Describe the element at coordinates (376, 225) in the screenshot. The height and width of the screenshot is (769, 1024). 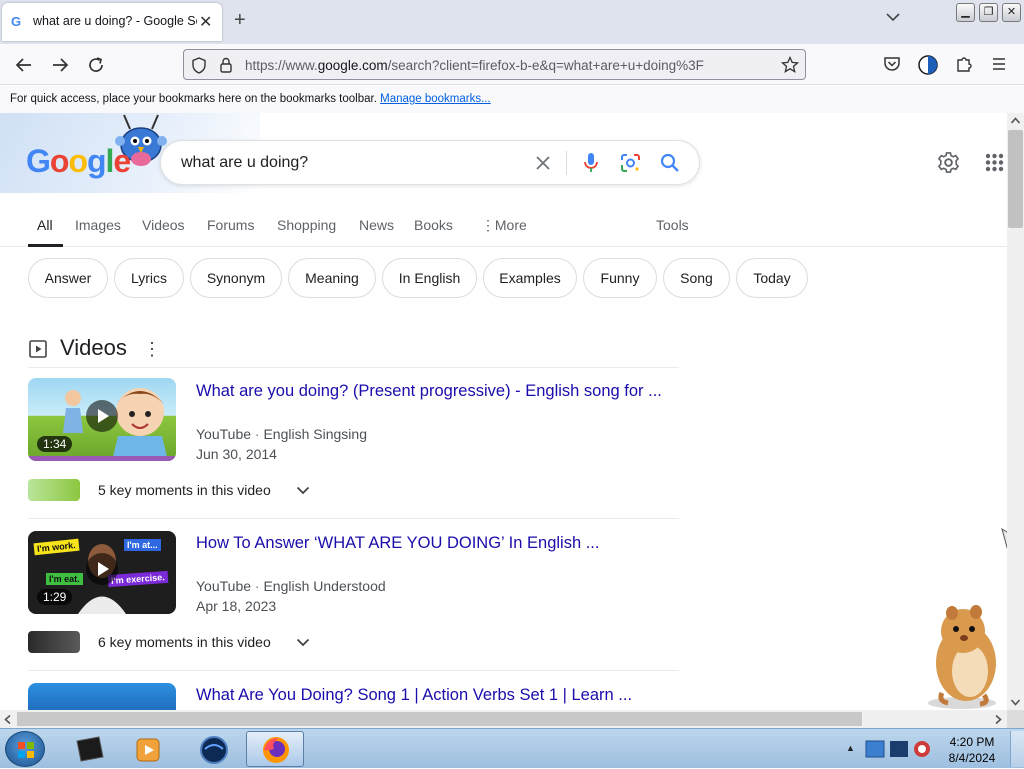
I see `tab-news: News` at that location.